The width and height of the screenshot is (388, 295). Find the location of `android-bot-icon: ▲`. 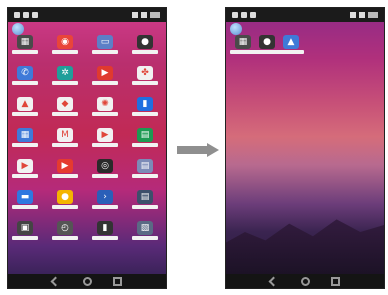

android-bot-icon: ▲ is located at coordinates (291, 42).